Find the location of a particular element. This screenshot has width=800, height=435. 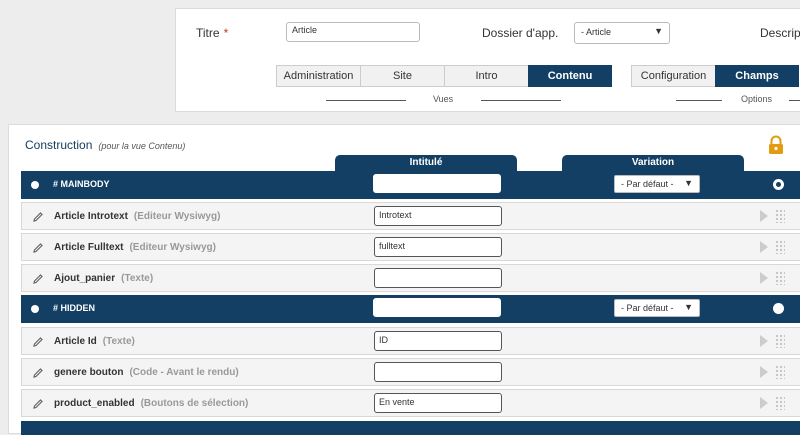

tab-site: Site is located at coordinates (402, 76).